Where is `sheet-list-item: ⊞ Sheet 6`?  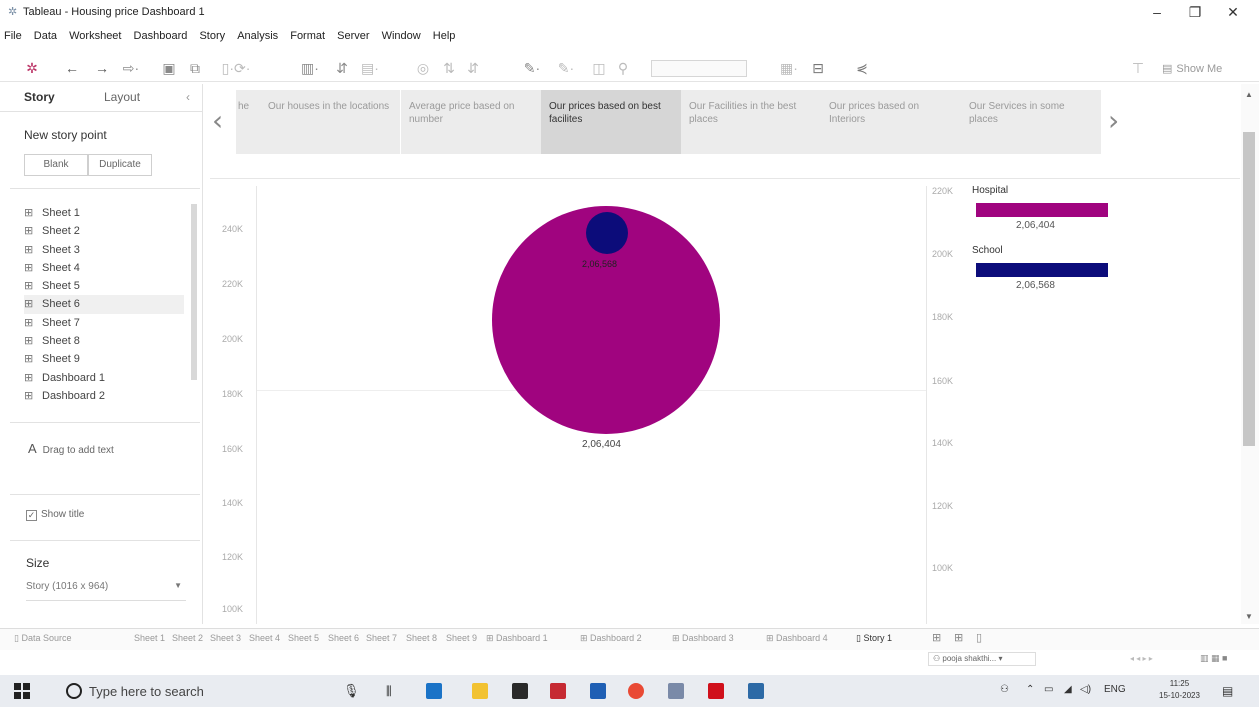
sheet-list-item: ⊞ Sheet 6 is located at coordinates (104, 304).